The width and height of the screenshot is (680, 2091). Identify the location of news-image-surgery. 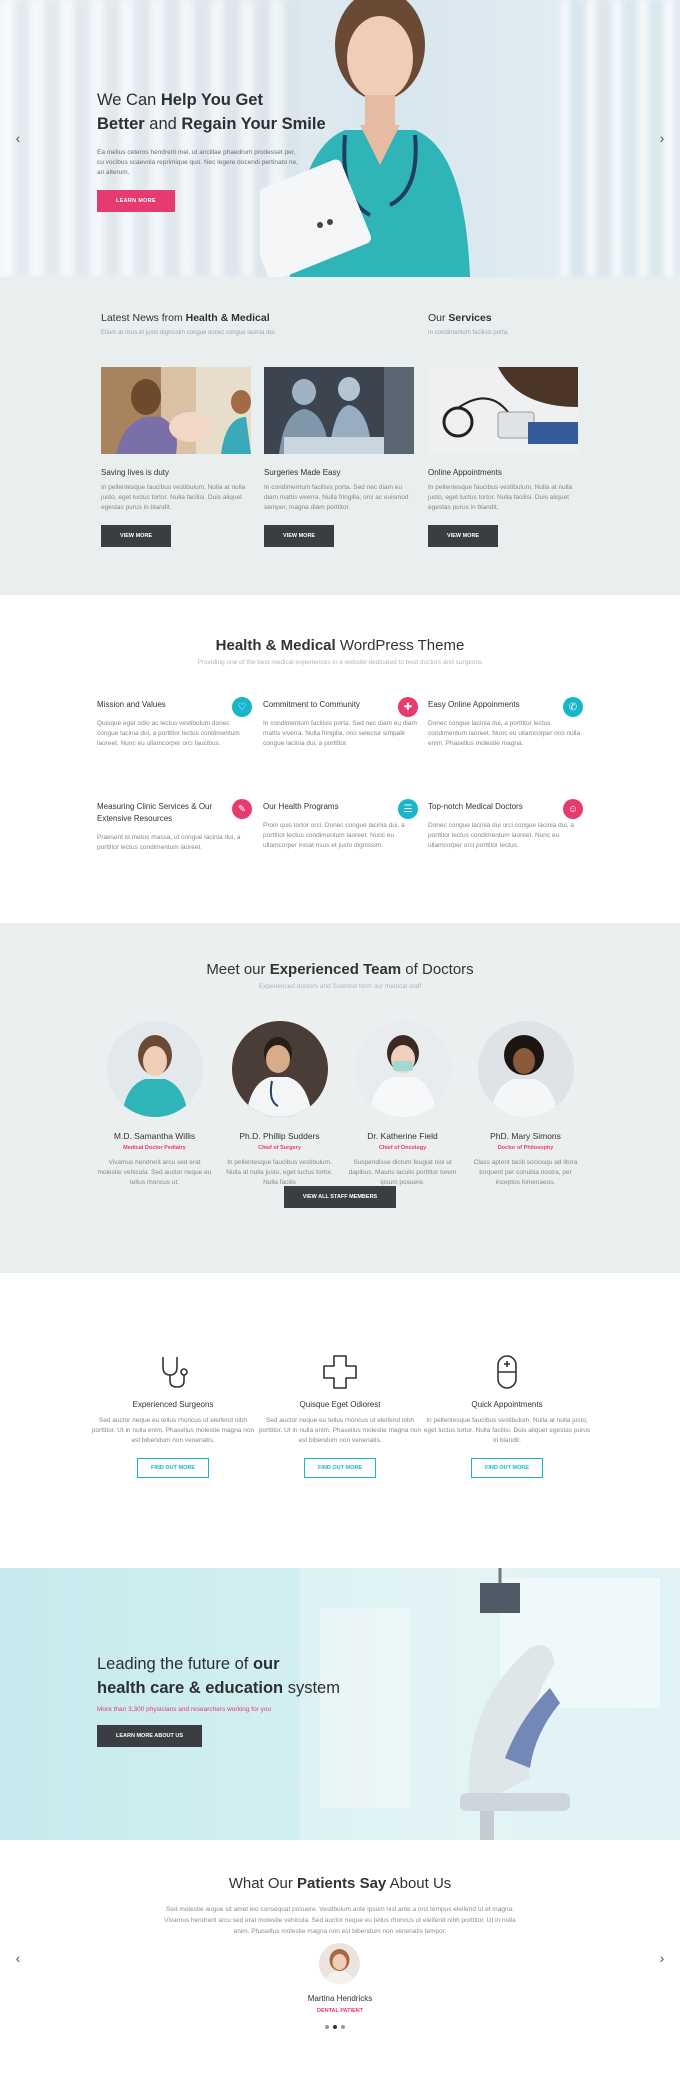
(339, 410).